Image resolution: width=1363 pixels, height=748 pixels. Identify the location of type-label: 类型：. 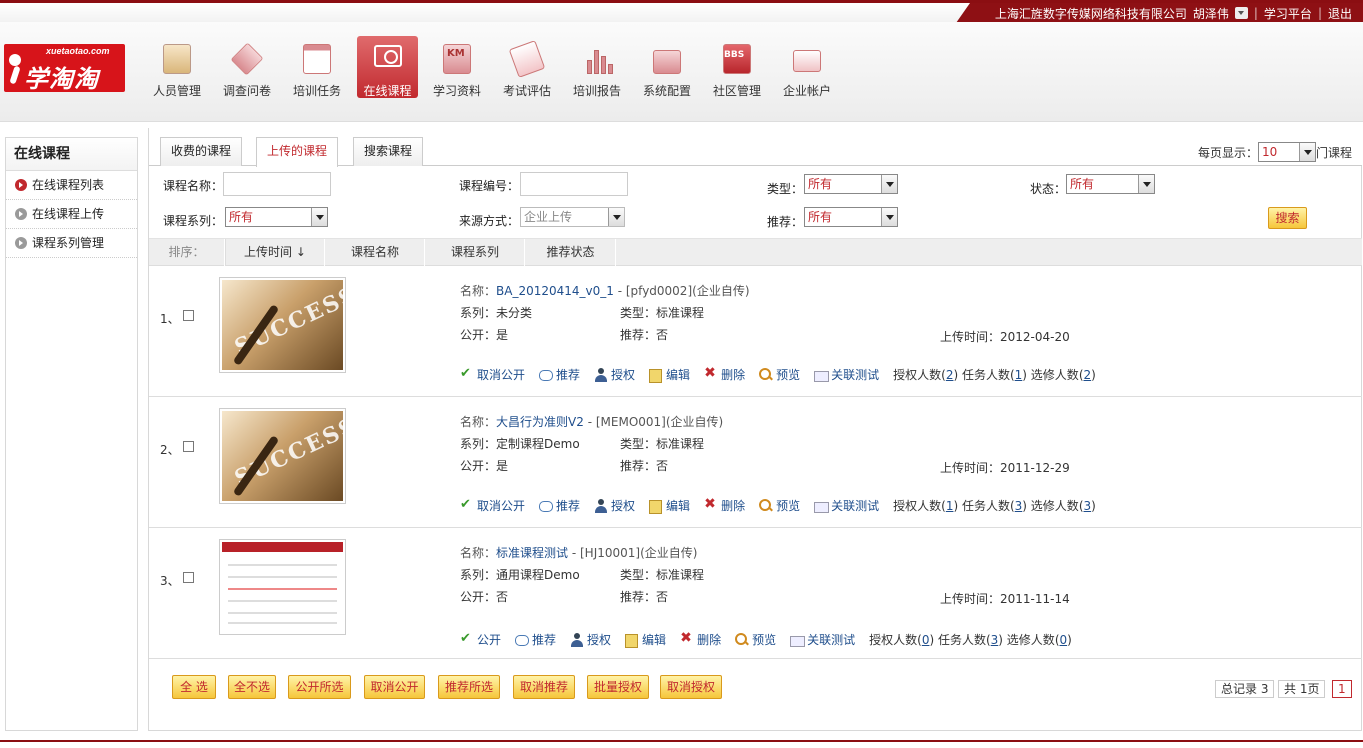
(638, 575).